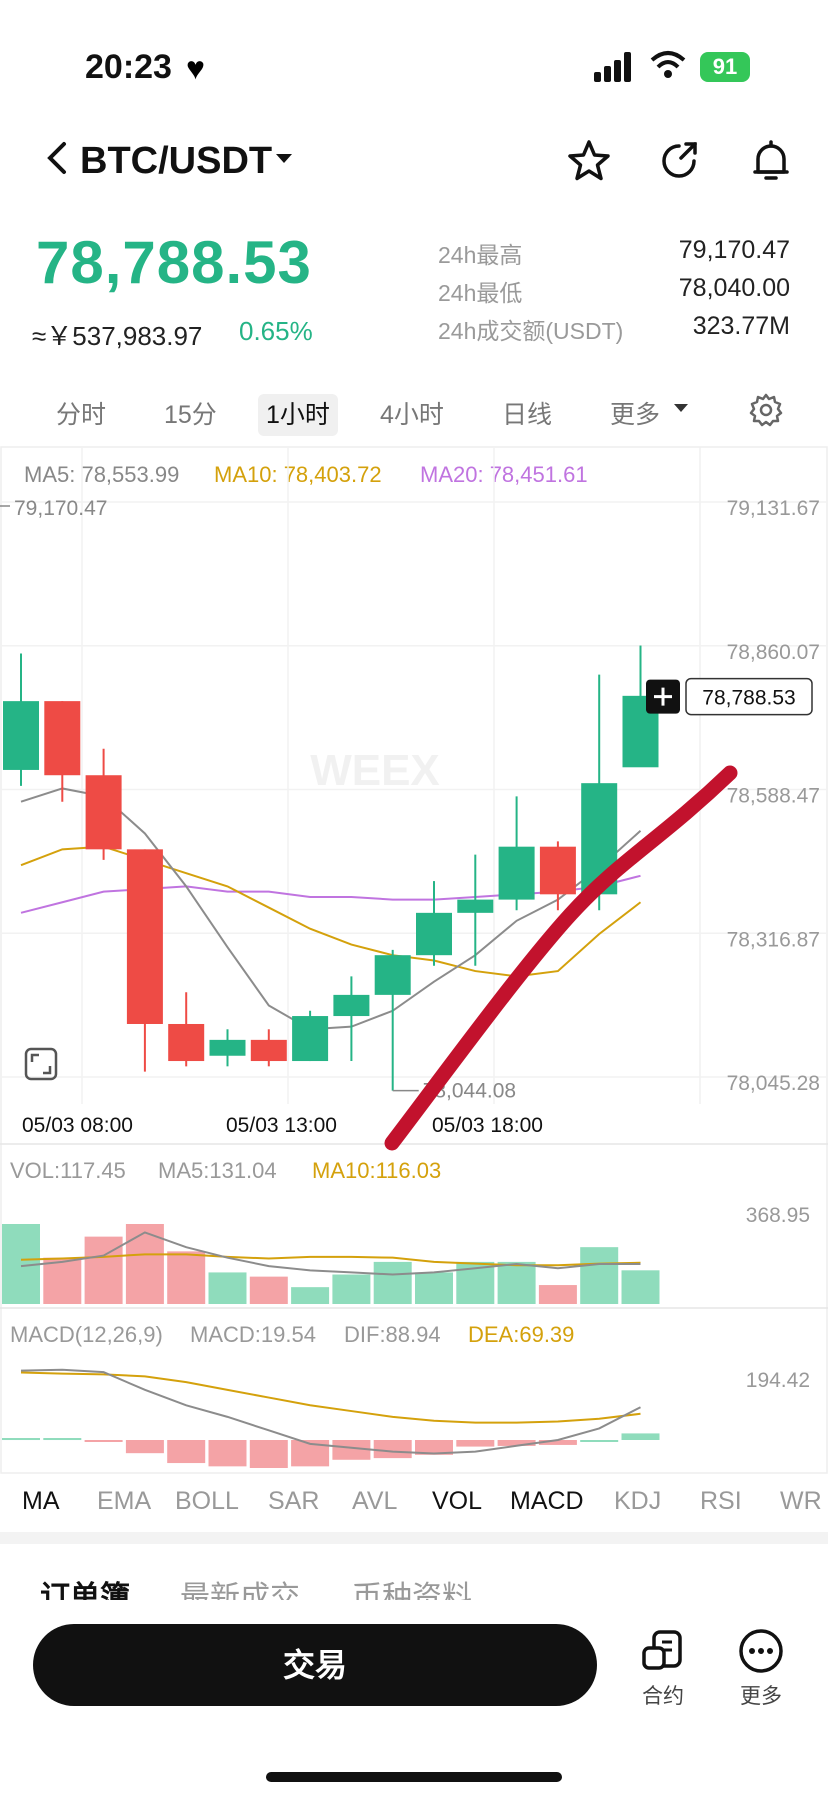 This screenshot has height=1801, width=828. Describe the element at coordinates (748, 698) in the screenshot. I see `current-price-tag-text: 78,788.53` at that location.